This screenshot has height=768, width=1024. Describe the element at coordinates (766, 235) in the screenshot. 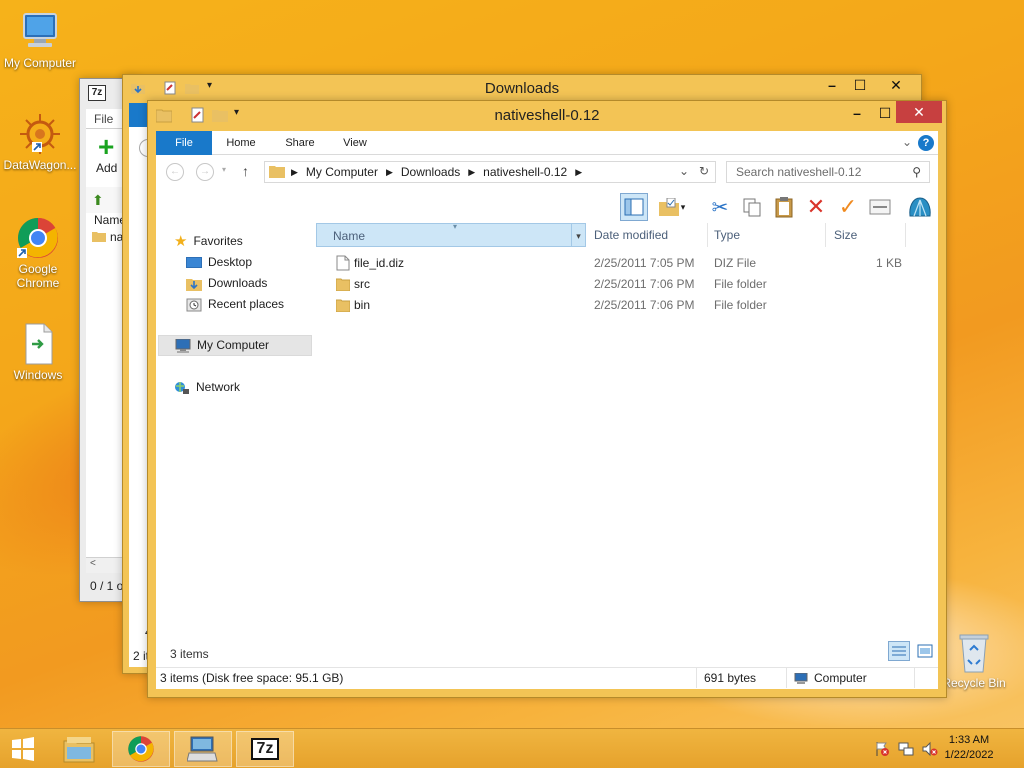

I see `column-header-type: Type` at that location.